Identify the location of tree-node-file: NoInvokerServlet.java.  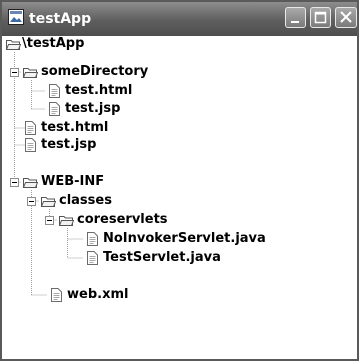
(175, 239).